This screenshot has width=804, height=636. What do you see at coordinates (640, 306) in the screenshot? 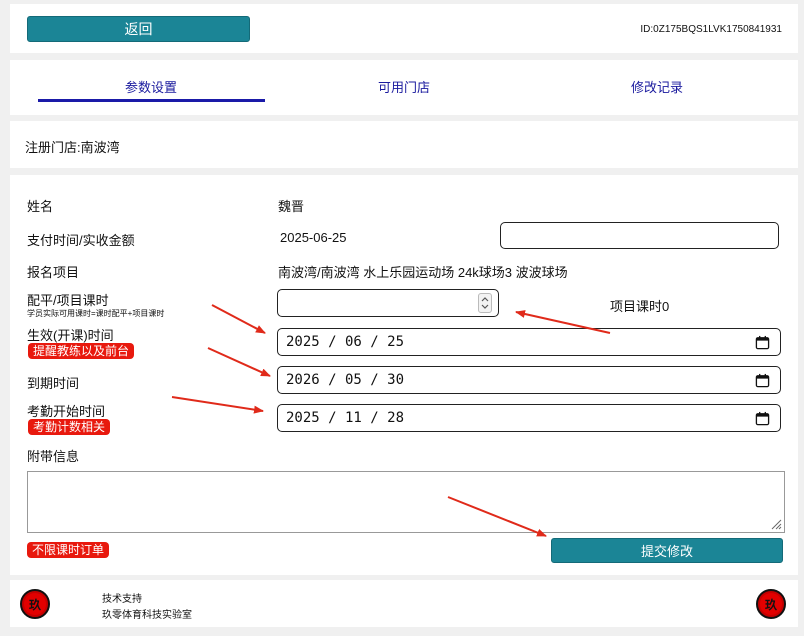
I see `project-hours: 项目课时0` at bounding box center [640, 306].